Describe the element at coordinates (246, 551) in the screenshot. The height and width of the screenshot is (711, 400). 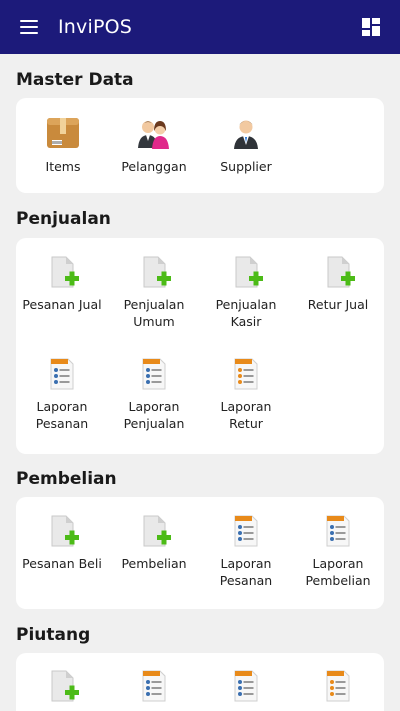
I see `menu-item-laporan-pesanan-beli: Laporan Pesanan` at that location.